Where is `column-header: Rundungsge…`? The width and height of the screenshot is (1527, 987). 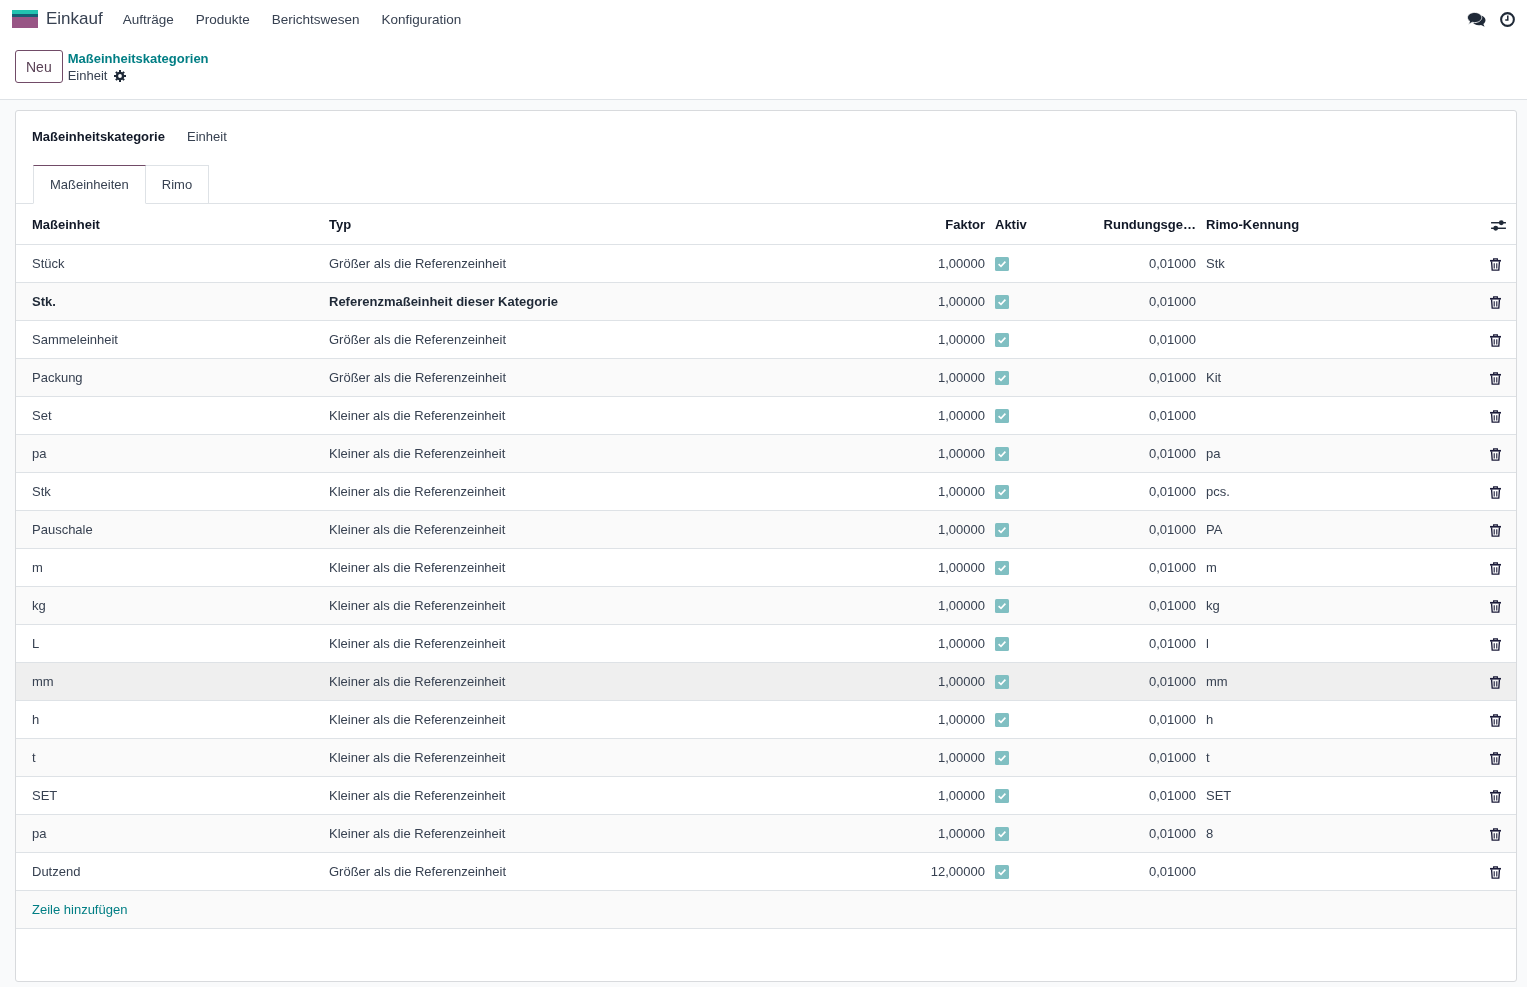
column-header: Rundungsge… is located at coordinates (1145, 224).